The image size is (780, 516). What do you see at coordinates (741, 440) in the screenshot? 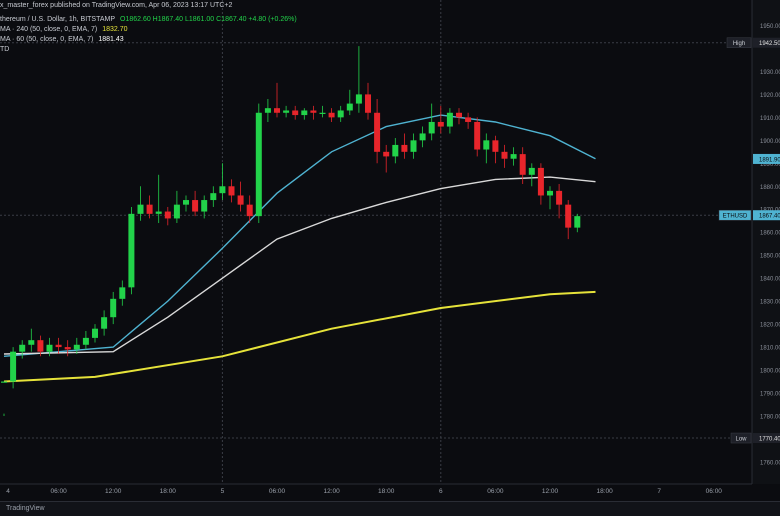
I see `price-label-text: Low` at bounding box center [741, 440].